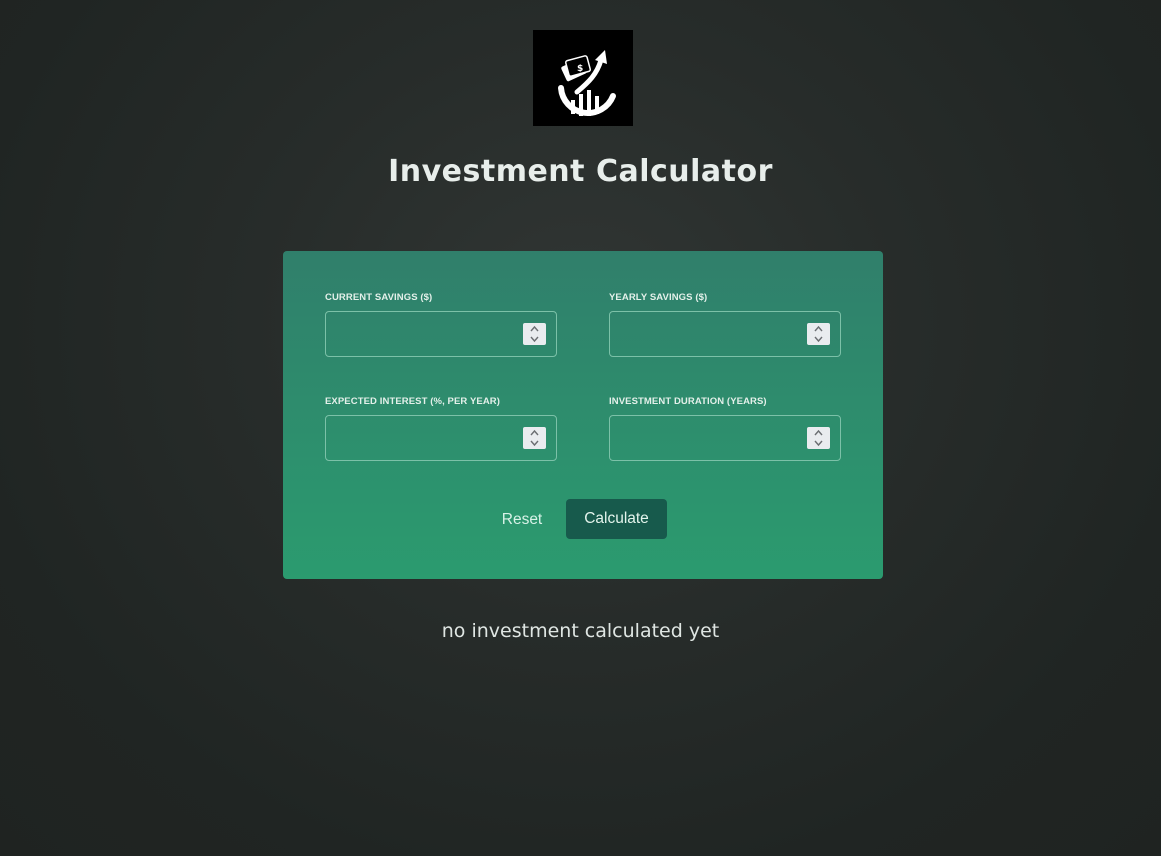 This screenshot has width=1161, height=856. What do you see at coordinates (413, 401) in the screenshot?
I see `expected-interest-label: EXPECTED INTEREST (%, PER YEAR)` at bounding box center [413, 401].